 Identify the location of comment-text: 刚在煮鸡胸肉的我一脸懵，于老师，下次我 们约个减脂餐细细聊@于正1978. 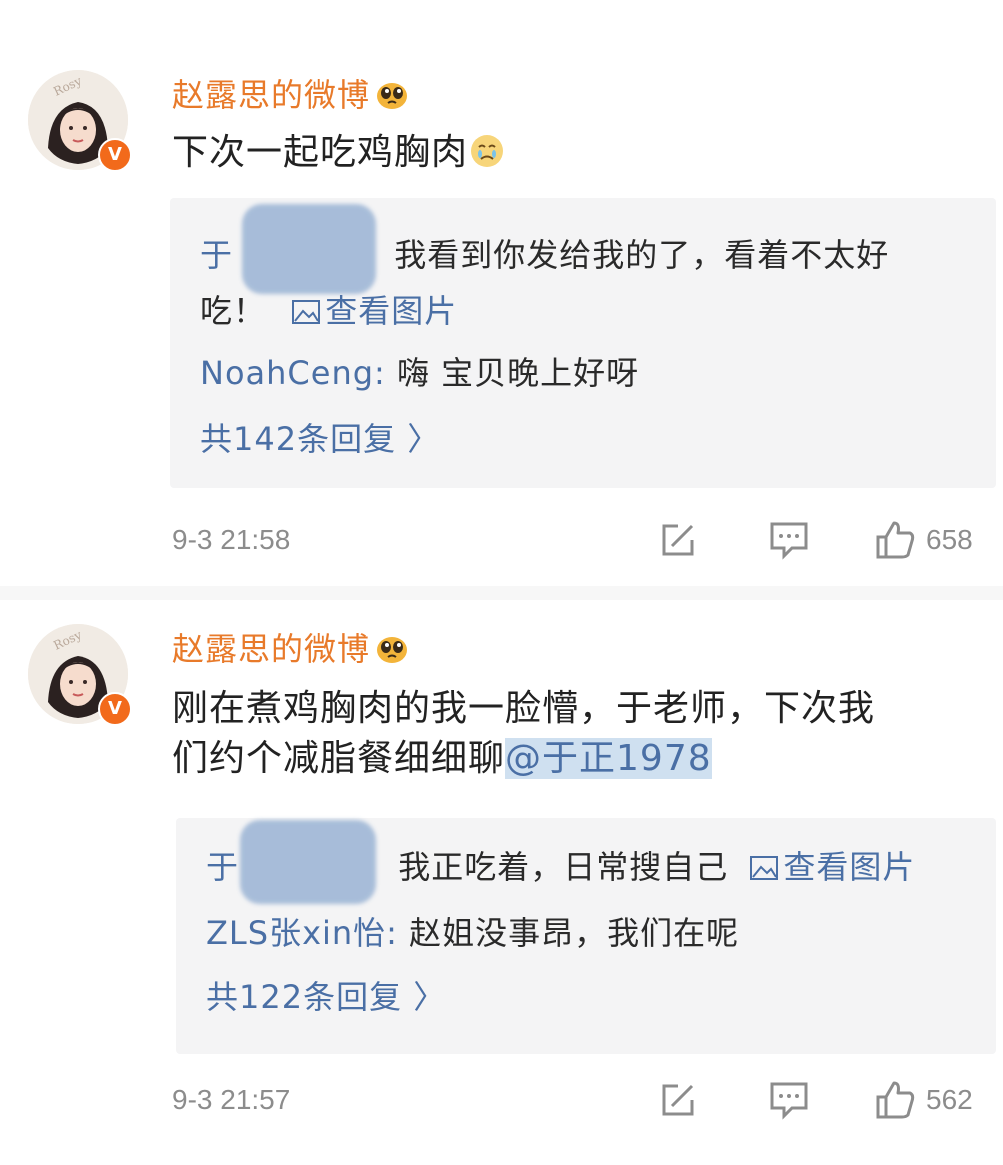
(582, 734).